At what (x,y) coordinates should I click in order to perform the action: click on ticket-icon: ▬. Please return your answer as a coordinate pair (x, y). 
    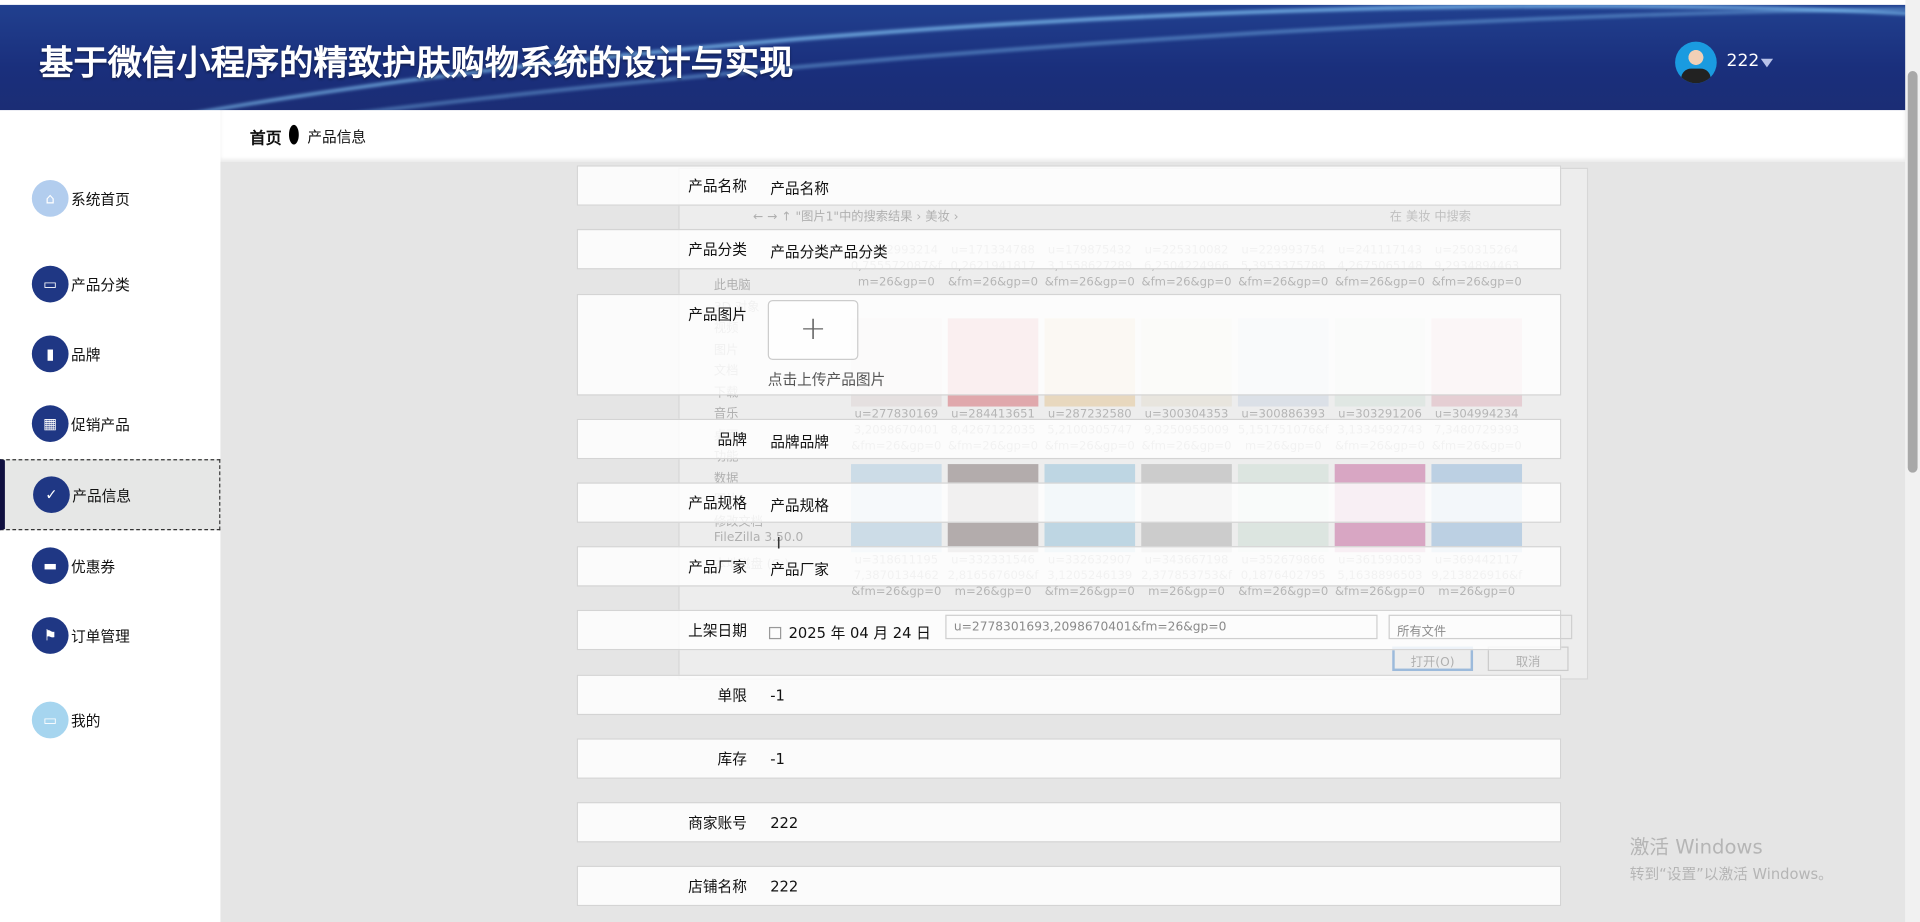
    Looking at the image, I should click on (50, 566).